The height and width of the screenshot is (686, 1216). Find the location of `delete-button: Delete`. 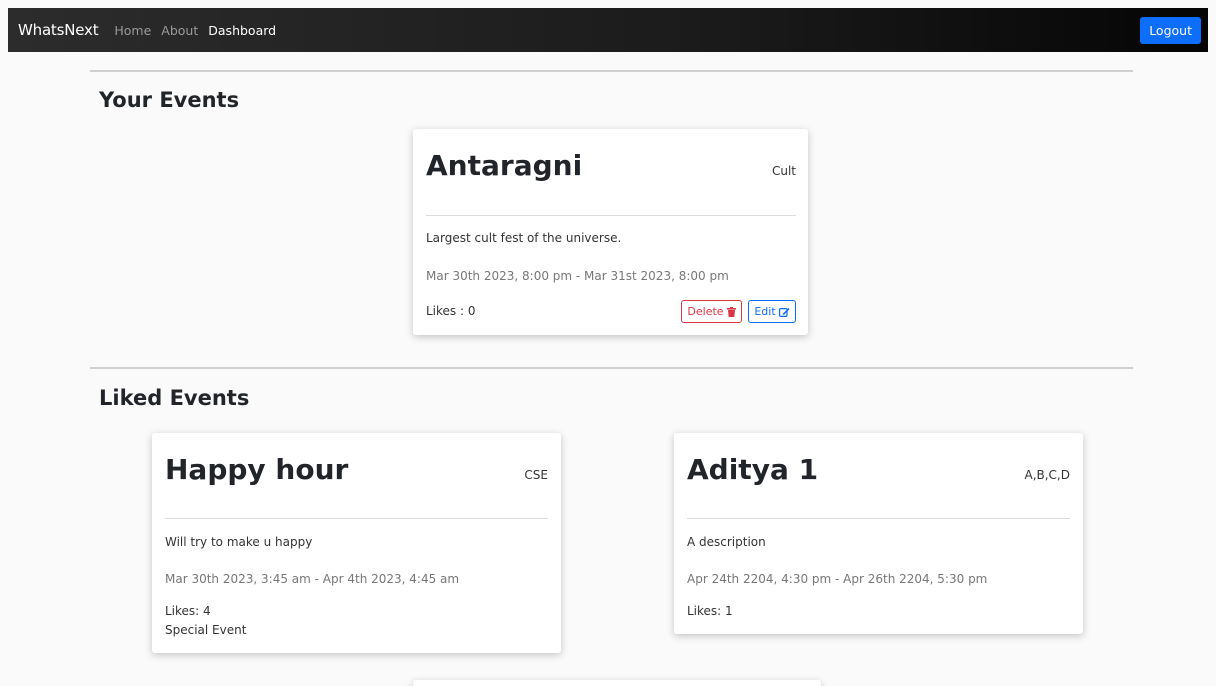

delete-button: Delete is located at coordinates (711, 311).